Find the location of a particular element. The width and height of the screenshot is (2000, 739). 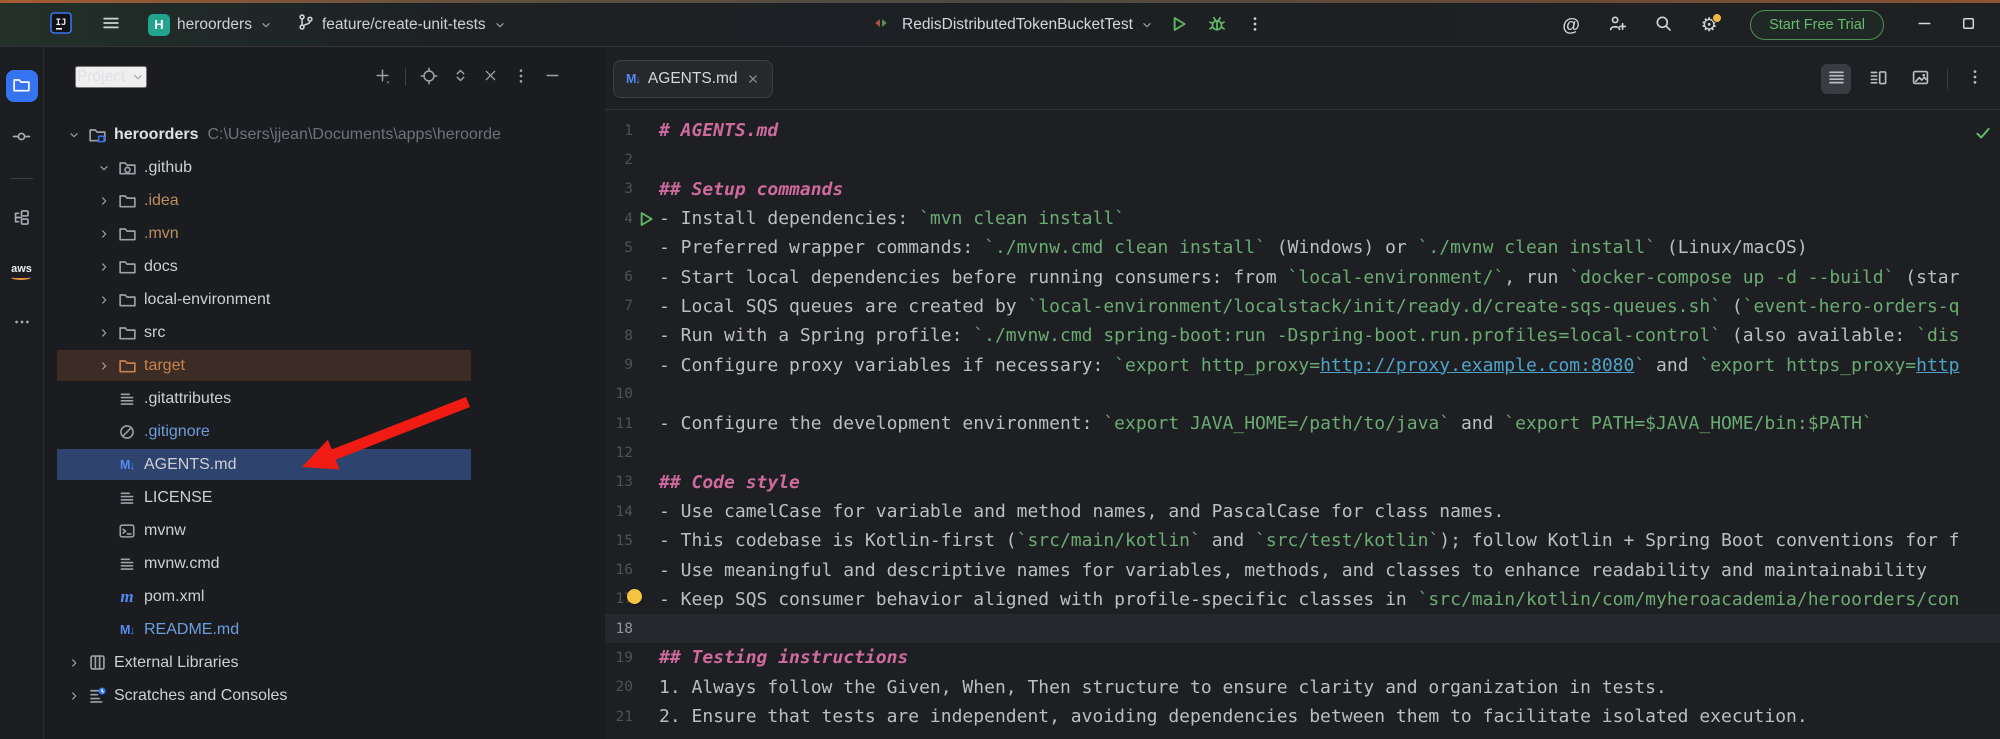

tree-row-target: target is located at coordinates (325, 365).